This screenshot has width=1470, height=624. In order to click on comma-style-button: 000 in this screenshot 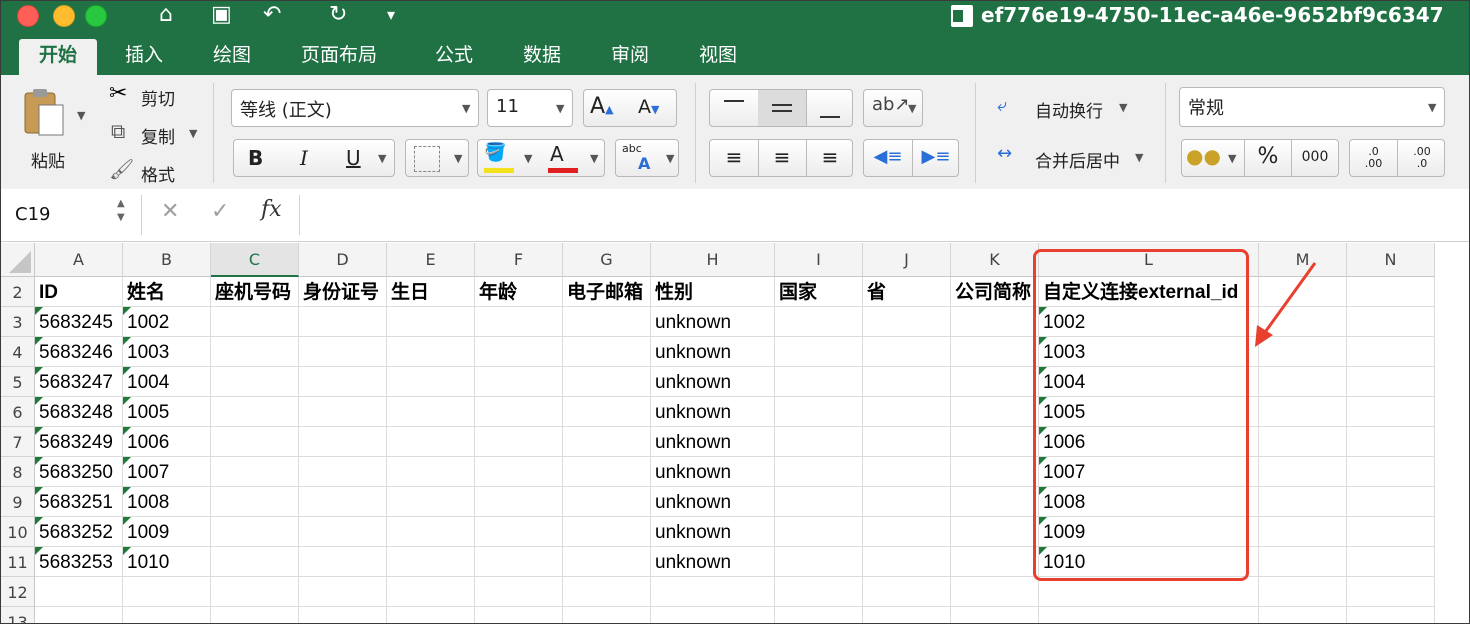, I will do `click(1315, 158)`.